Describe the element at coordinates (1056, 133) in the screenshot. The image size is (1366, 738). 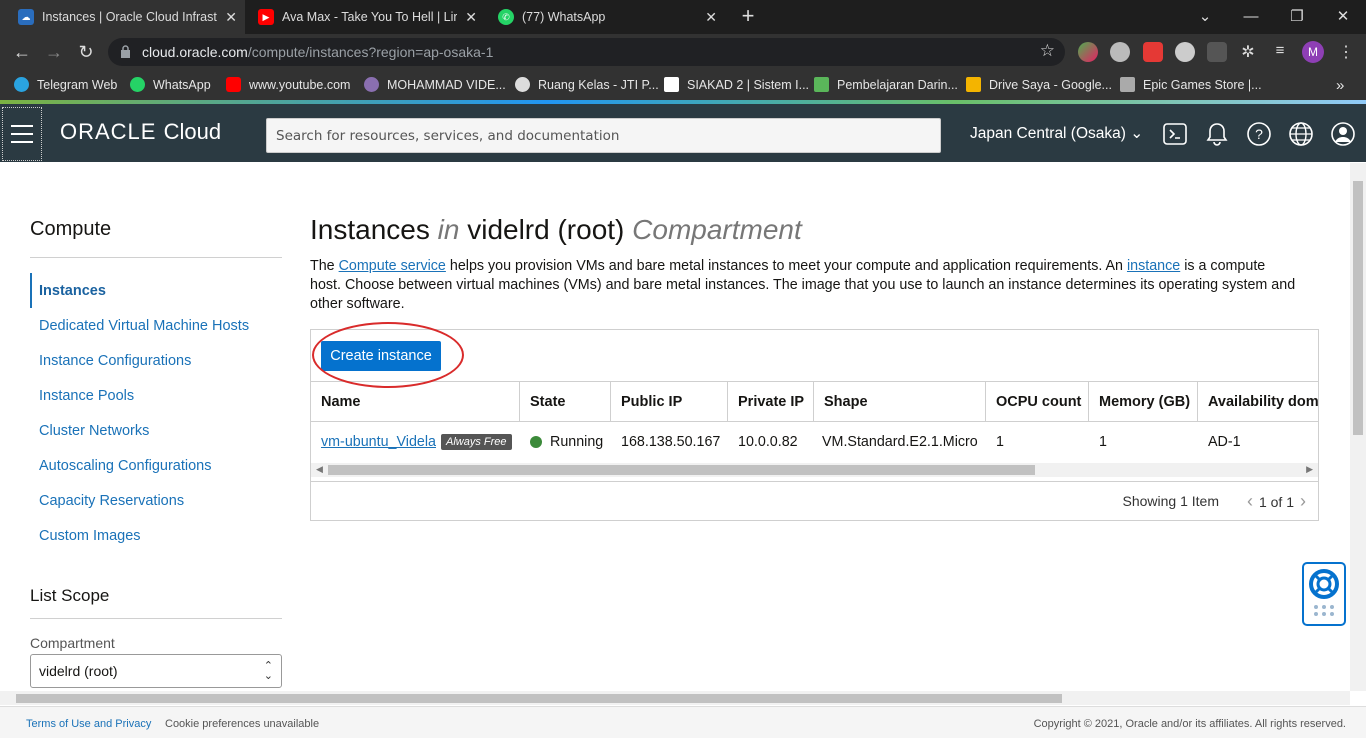
I see `region-selector: Japan Central (Osaka) ⌄` at that location.